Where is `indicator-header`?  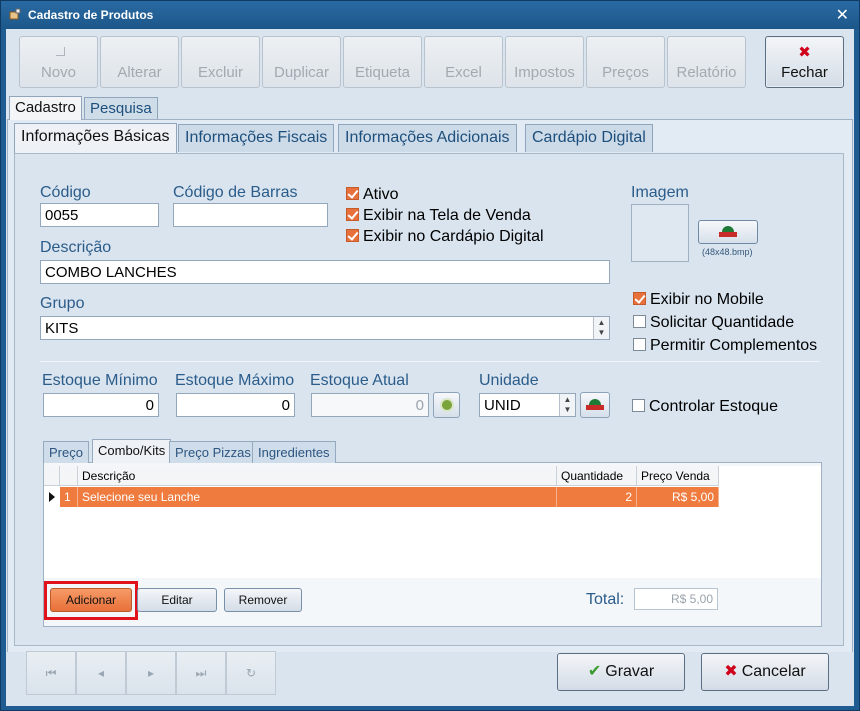 indicator-header is located at coordinates (52, 476).